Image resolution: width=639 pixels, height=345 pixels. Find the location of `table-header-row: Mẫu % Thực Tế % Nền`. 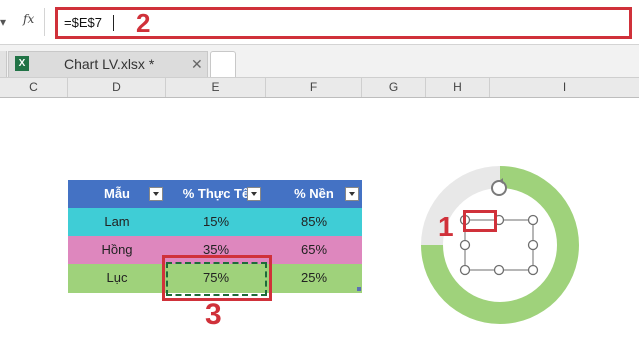

table-header-row: Mẫu % Thực Tế % Nền is located at coordinates (215, 194).